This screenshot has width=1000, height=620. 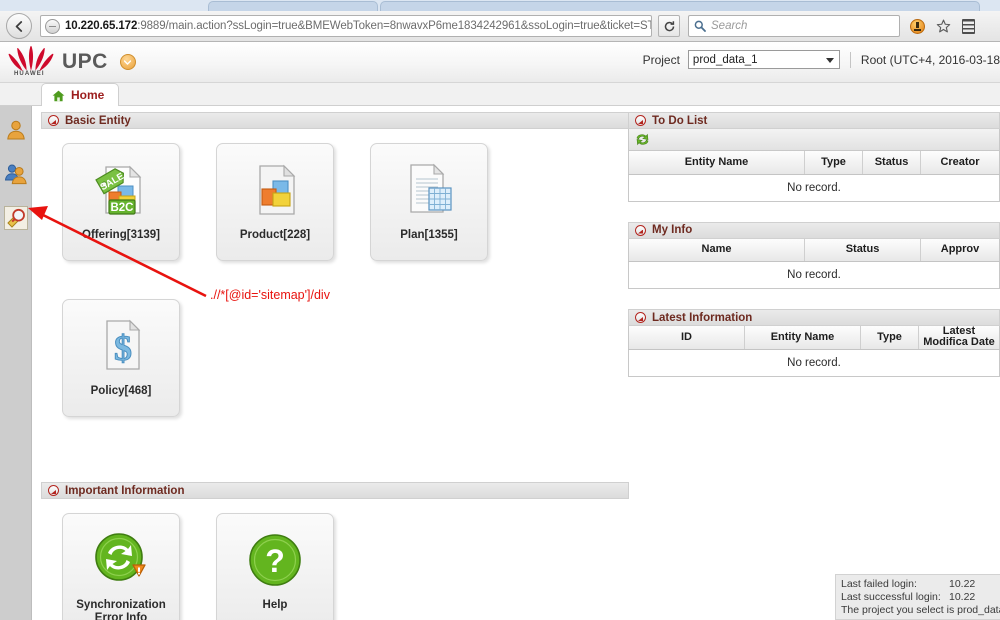 What do you see at coordinates (814, 362) in the screenshot?
I see `latest-information-empty: No record.` at bounding box center [814, 362].